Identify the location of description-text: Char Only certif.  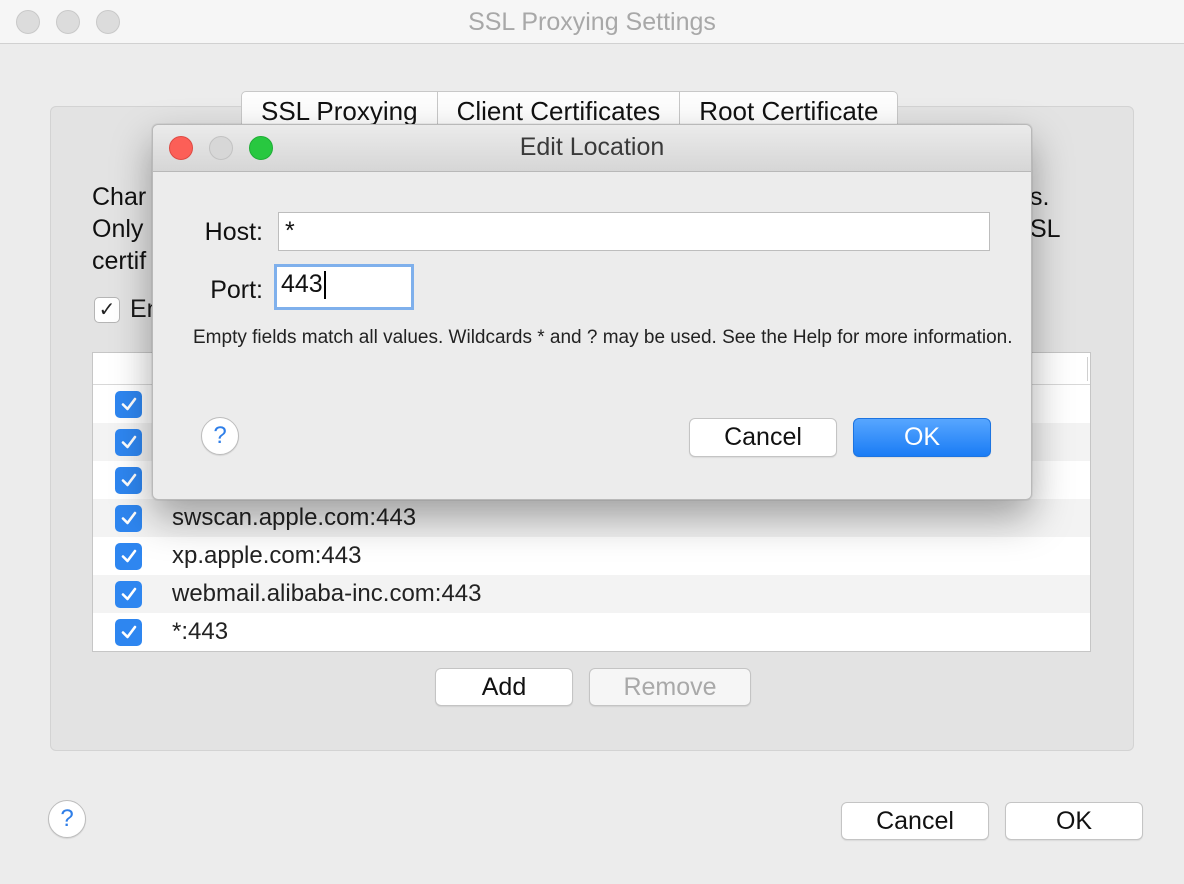
(119, 229).